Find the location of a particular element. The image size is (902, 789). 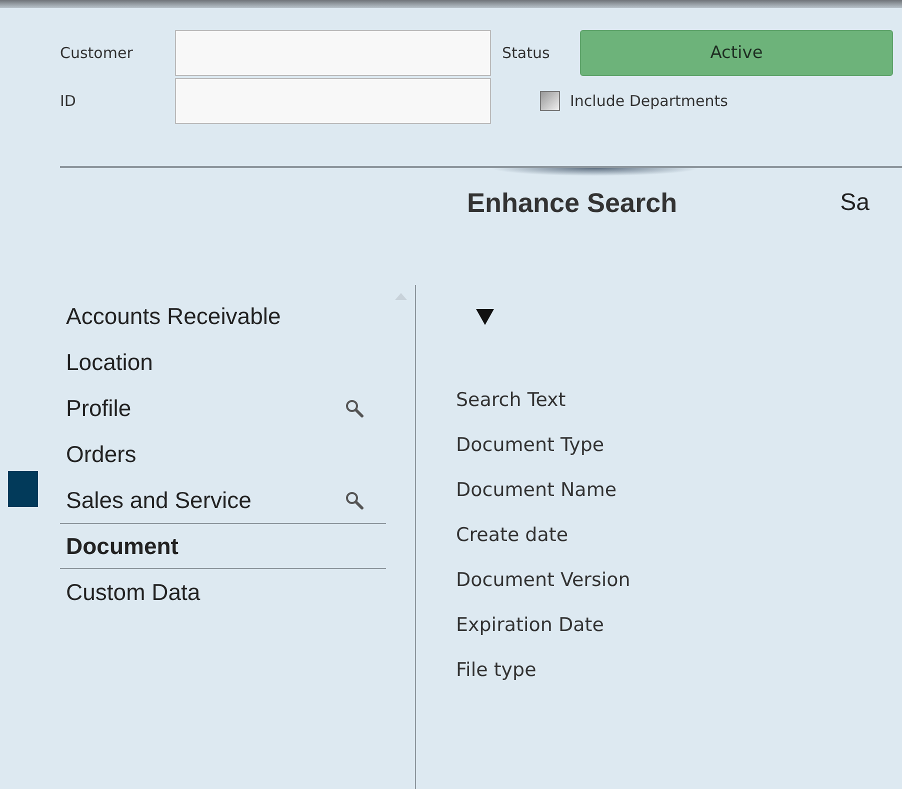

field-name: Search Text is located at coordinates (543, 411).